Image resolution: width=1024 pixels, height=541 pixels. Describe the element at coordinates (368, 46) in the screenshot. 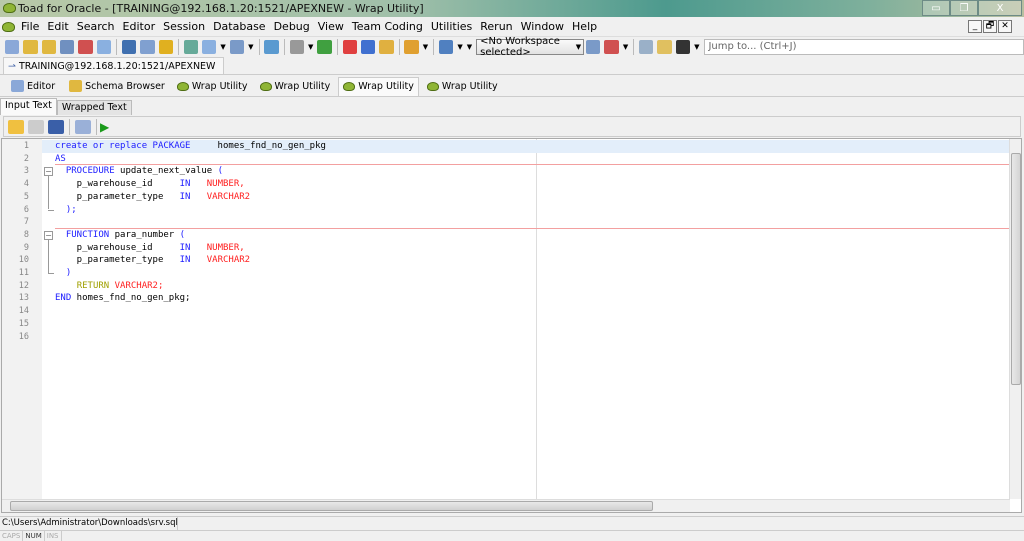

I see `import-icon` at that location.